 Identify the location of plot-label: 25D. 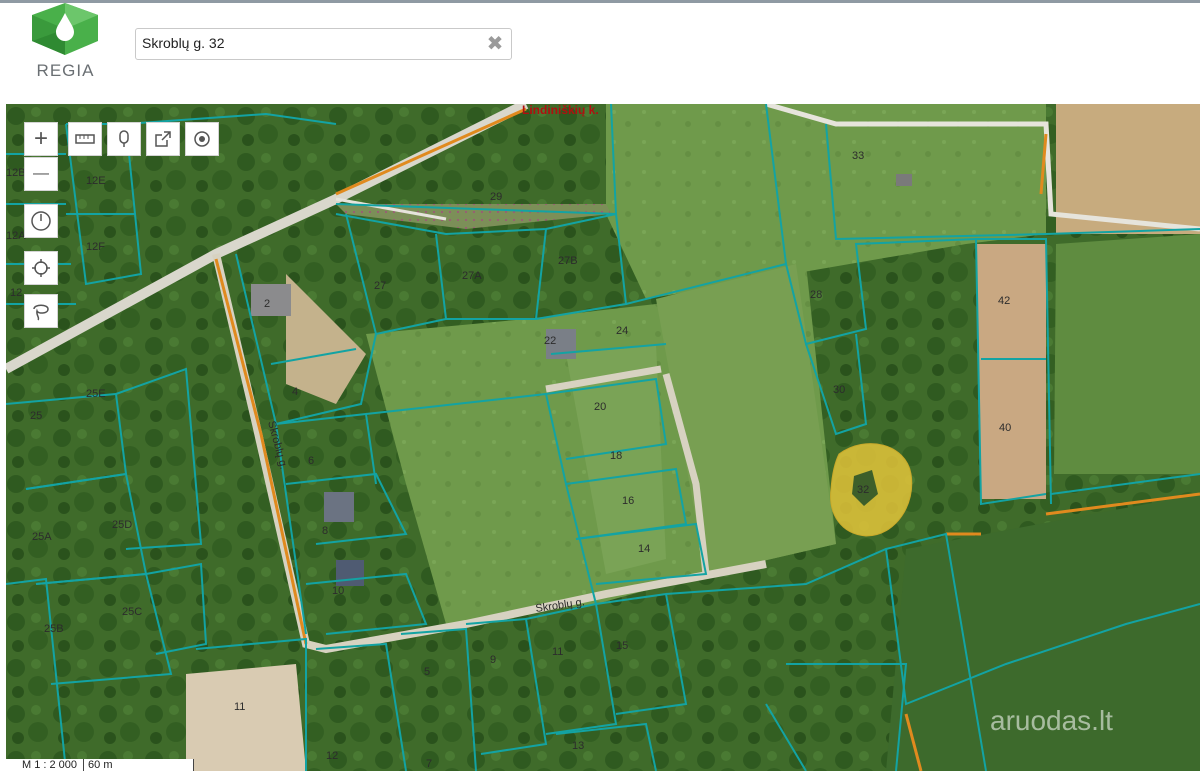
(122, 525).